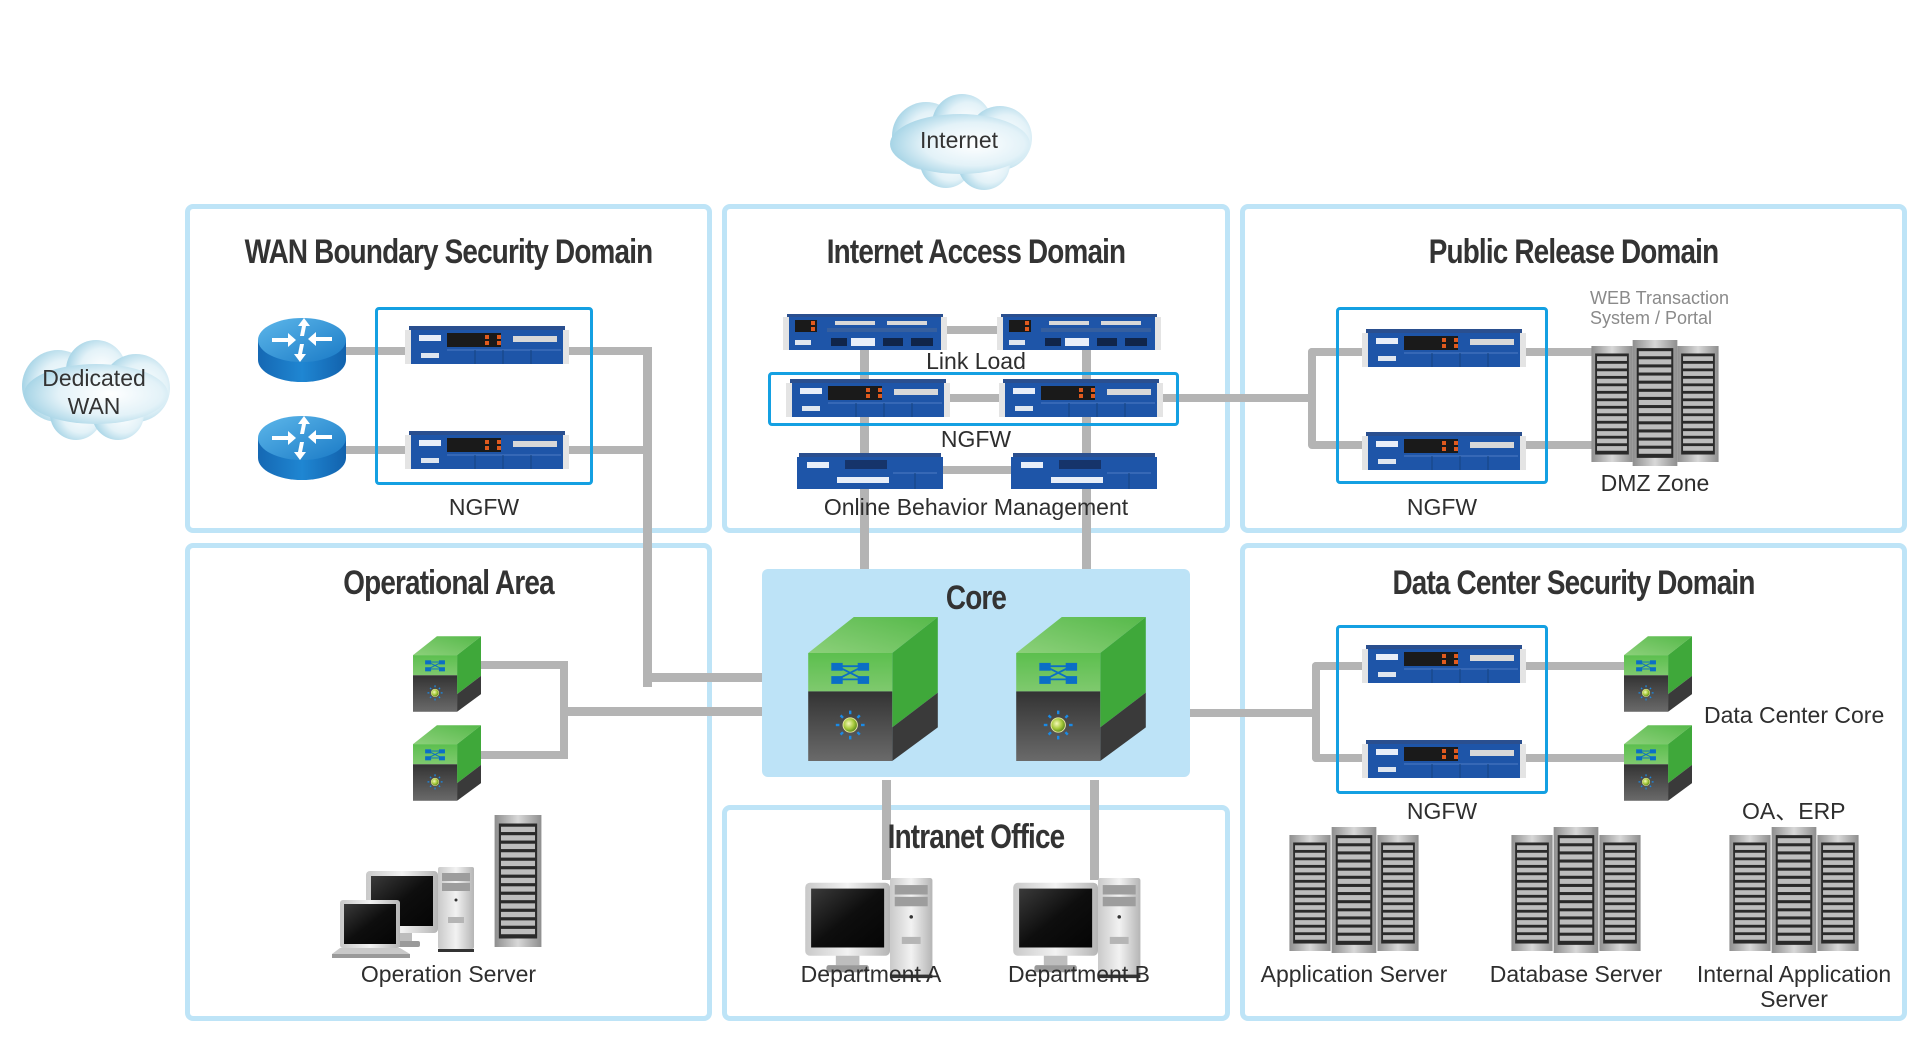 The width and height of the screenshot is (1920, 1050). I want to click on operation-server-label: Operation Server, so click(448, 974).